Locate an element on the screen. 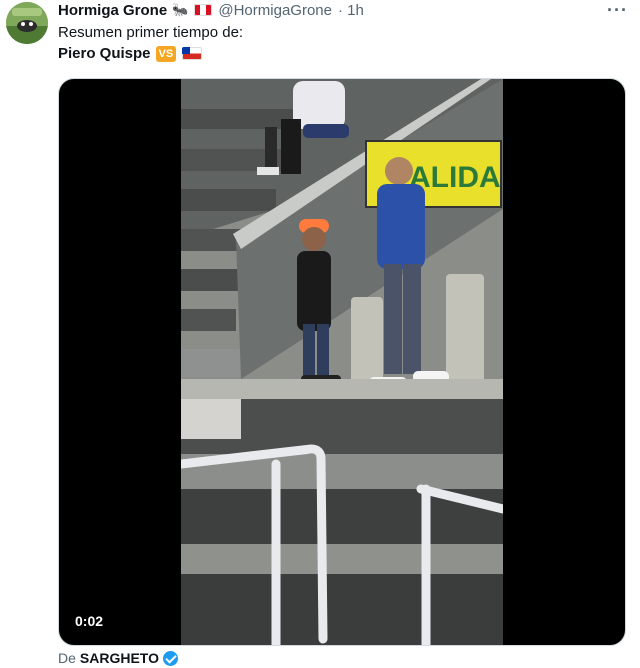 The height and width of the screenshot is (668, 640). ant-emoji: 🐜 is located at coordinates (180, 9).